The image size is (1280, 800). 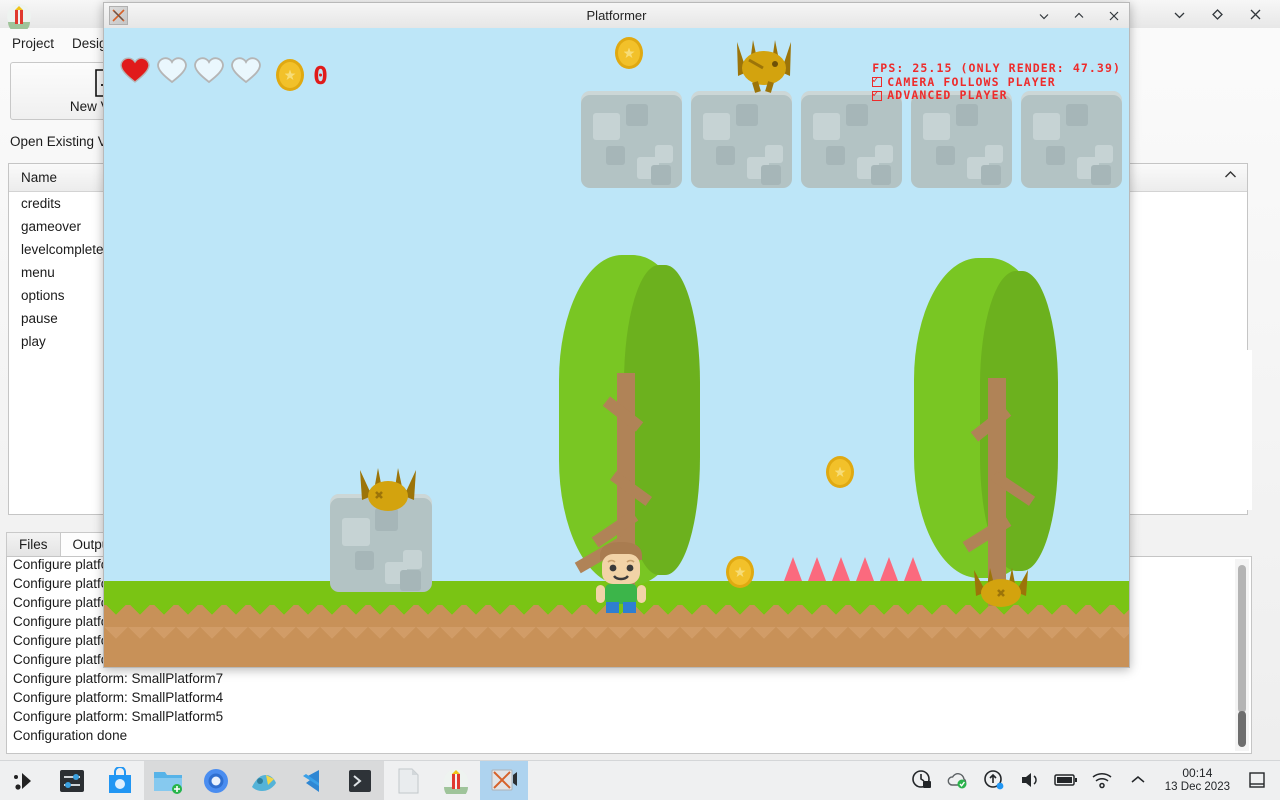 I want to click on hud-option-label: ADVANCED PLAYER, so click(x=947, y=95).